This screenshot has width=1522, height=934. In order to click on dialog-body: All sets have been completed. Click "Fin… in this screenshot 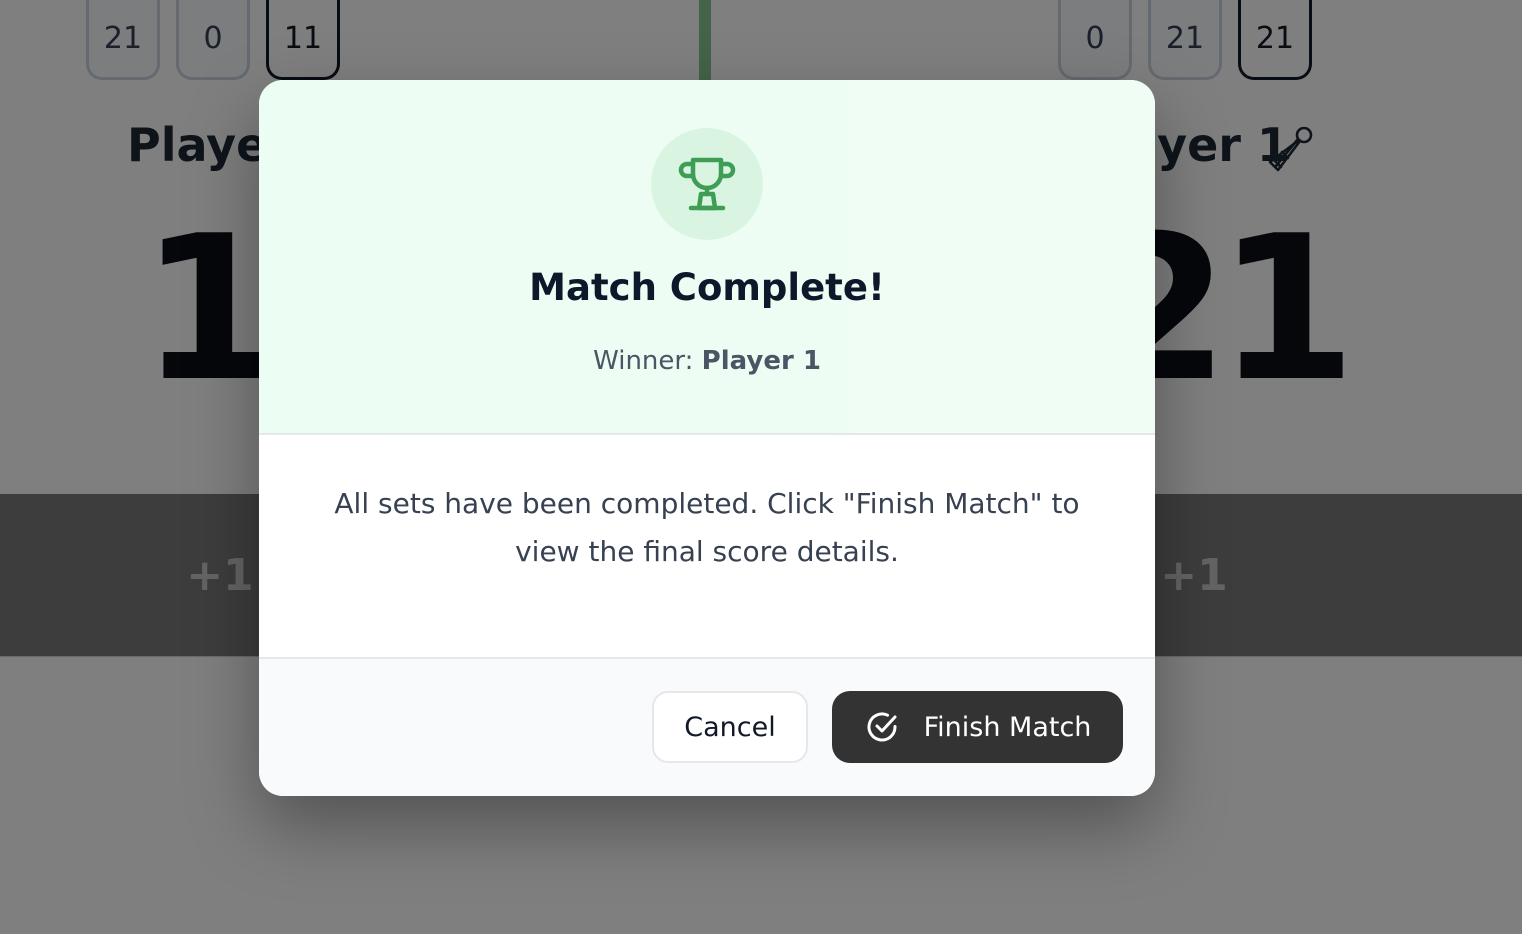, I will do `click(707, 547)`.